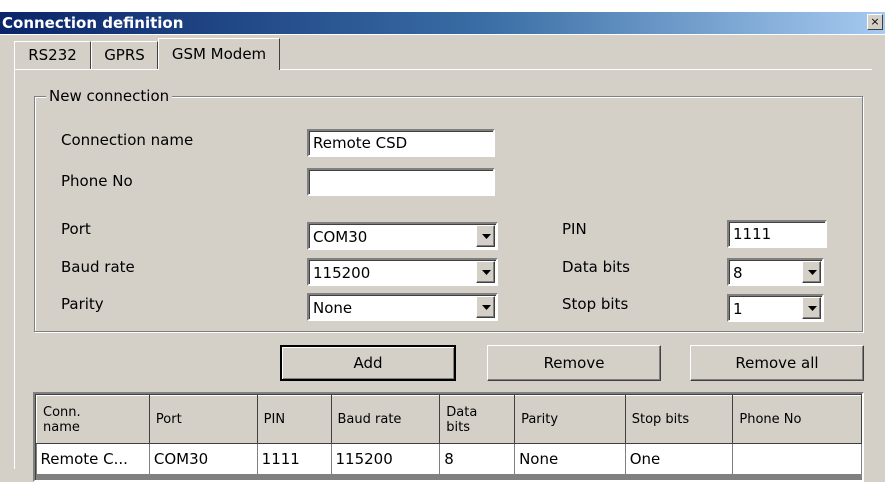  I want to click on connection-name-label: Connection name, so click(127, 140).